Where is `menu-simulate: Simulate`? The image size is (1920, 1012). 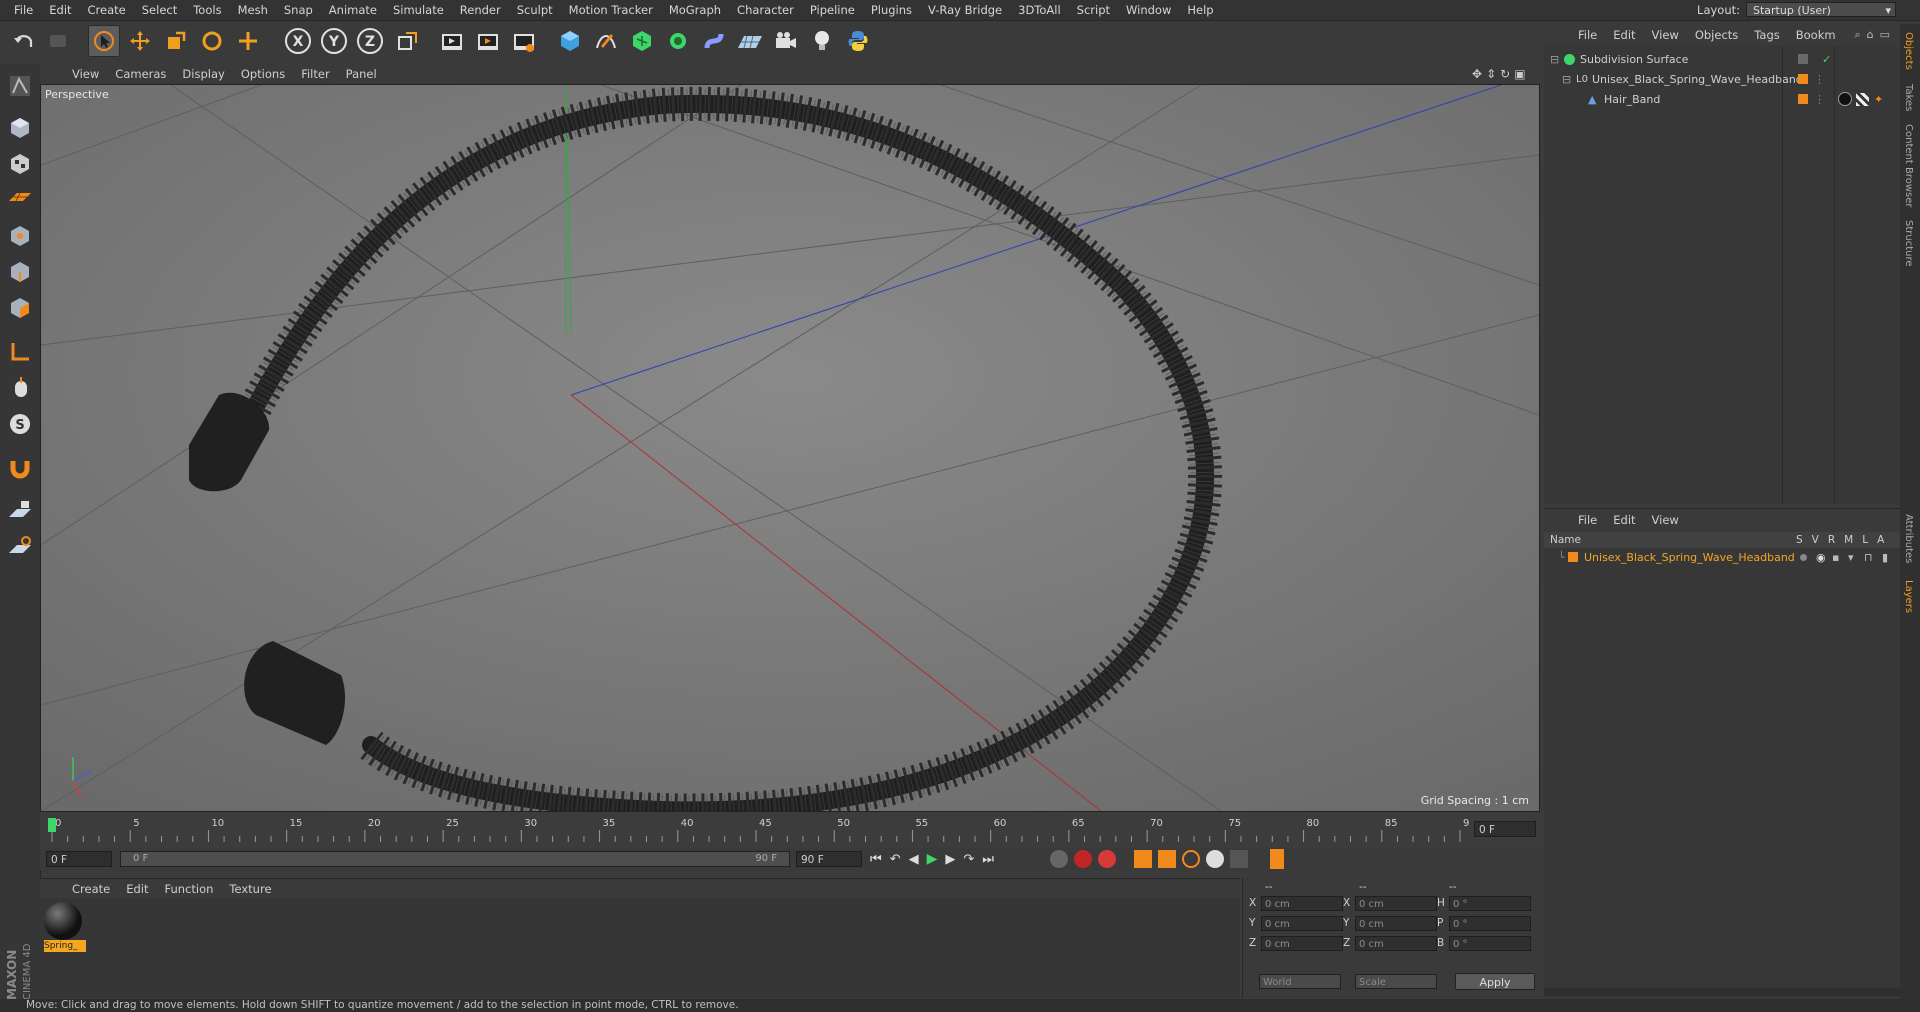 menu-simulate: Simulate is located at coordinates (418, 10).